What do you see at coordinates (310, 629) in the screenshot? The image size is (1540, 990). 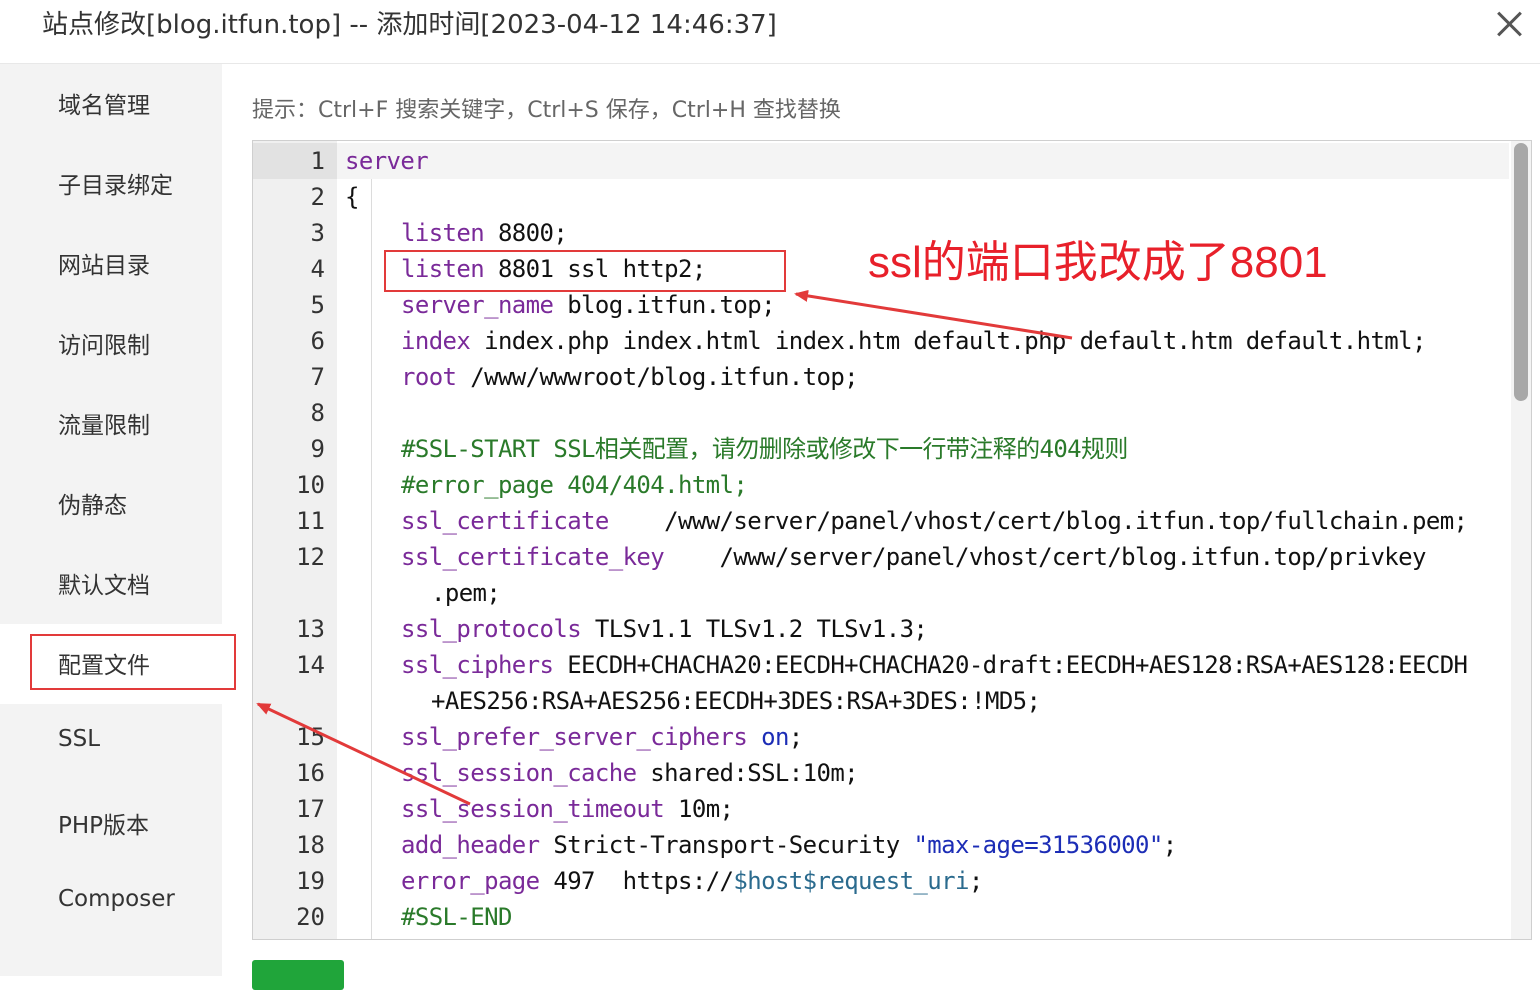 I see `line-number: 13` at bounding box center [310, 629].